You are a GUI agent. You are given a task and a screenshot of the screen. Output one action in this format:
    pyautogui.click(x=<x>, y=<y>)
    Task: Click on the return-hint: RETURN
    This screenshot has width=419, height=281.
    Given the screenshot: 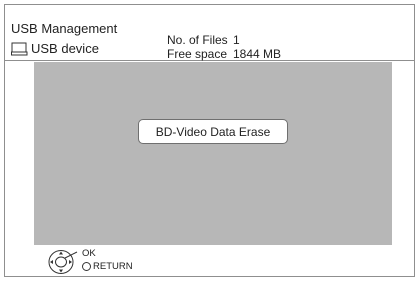 What is the action you would take?
    pyautogui.click(x=107, y=266)
    